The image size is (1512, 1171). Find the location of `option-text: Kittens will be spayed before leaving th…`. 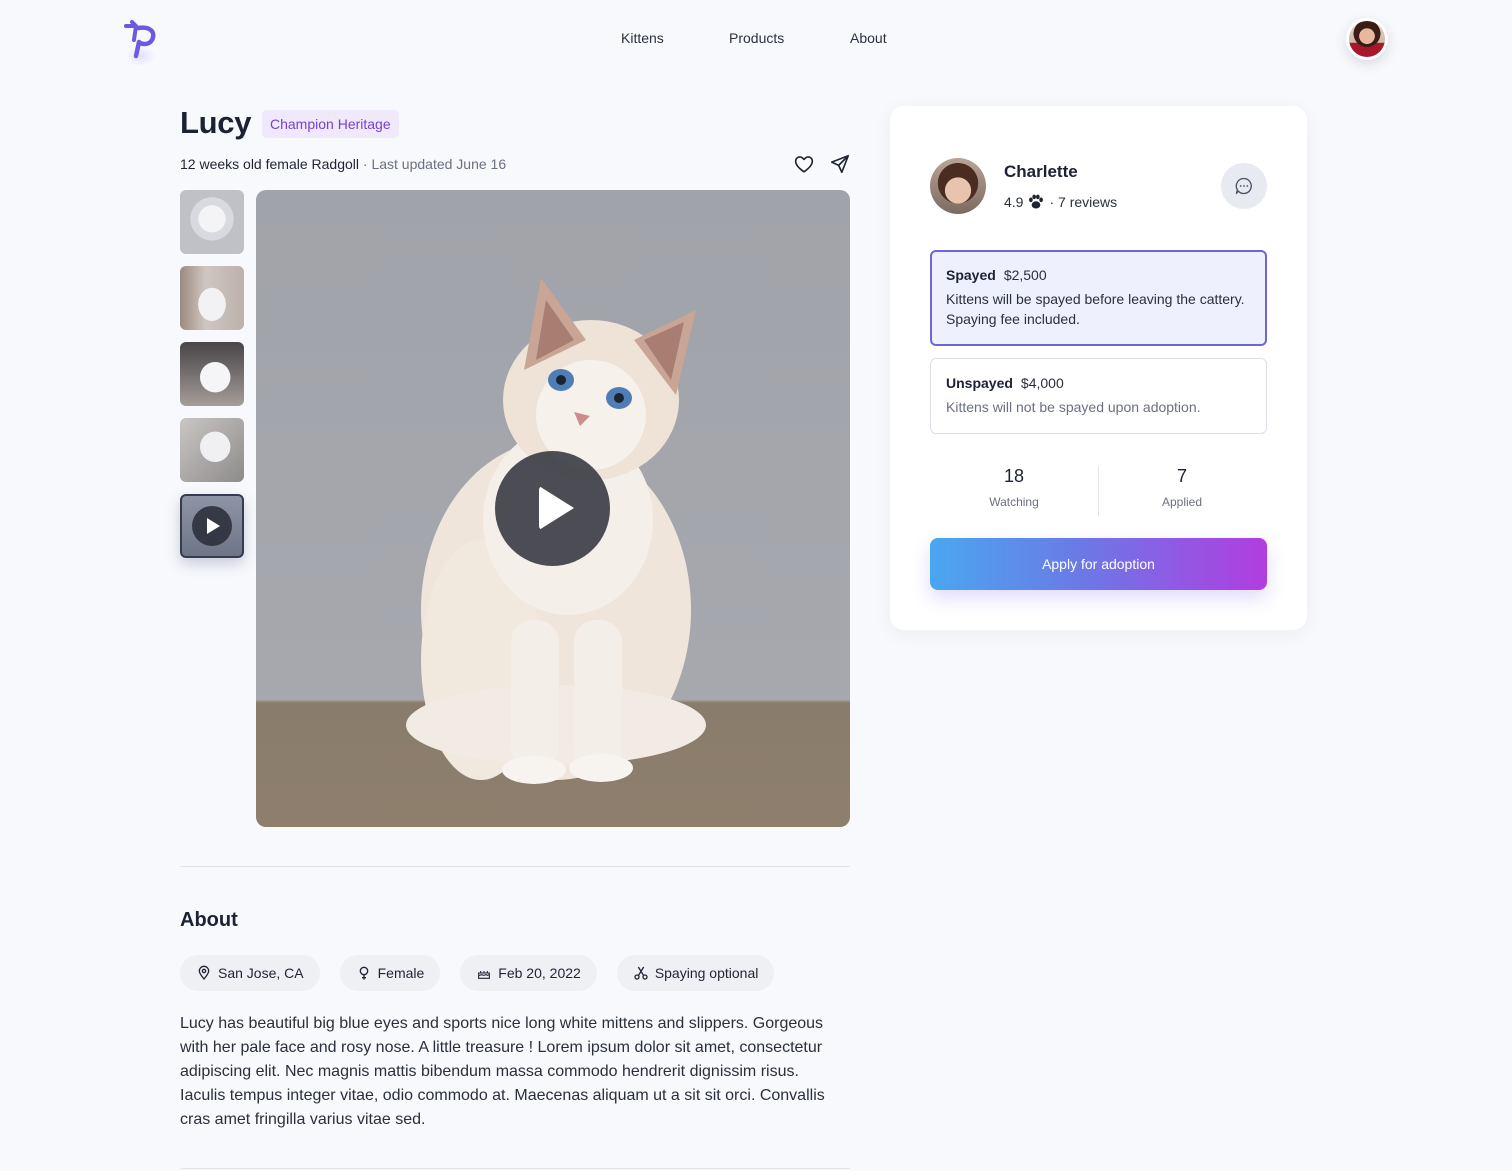

option-text: Kittens will be spayed before leaving th… is located at coordinates (1095, 309).